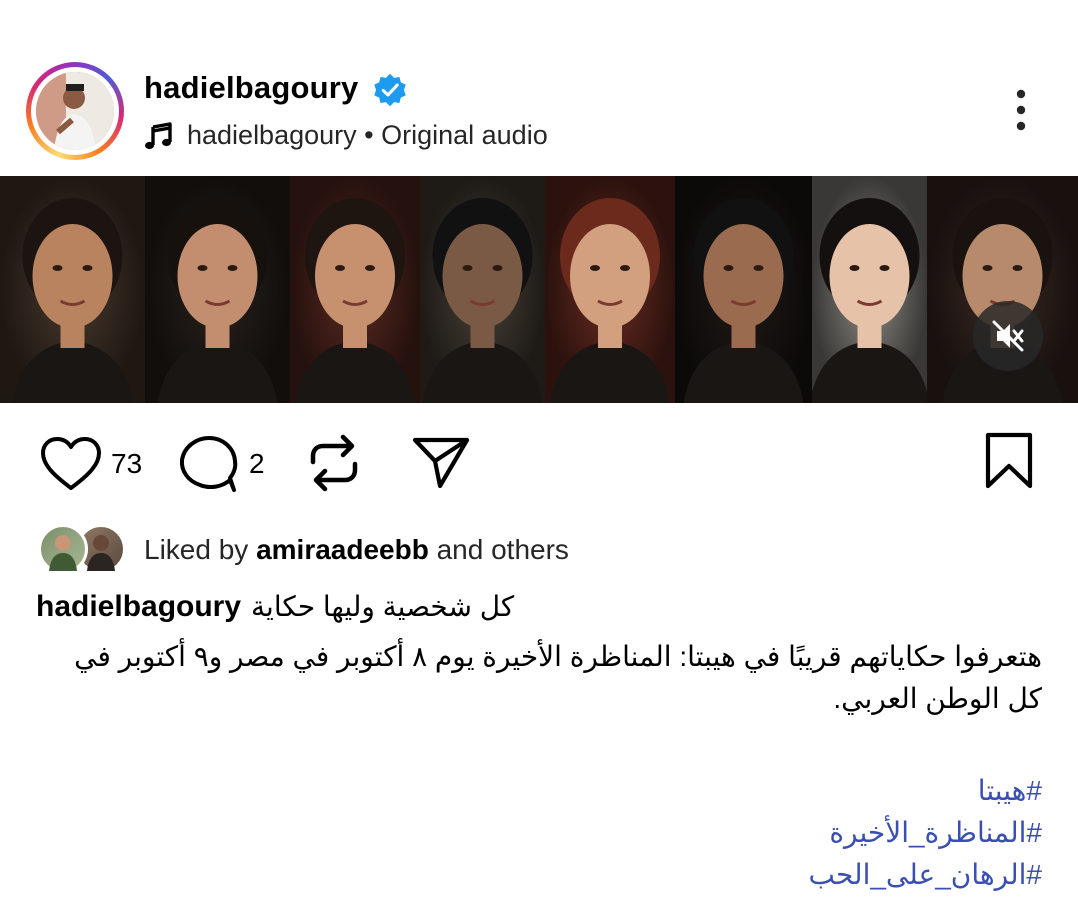  Describe the element at coordinates (71, 464) in the screenshot. I see `like-heart-icon` at that location.